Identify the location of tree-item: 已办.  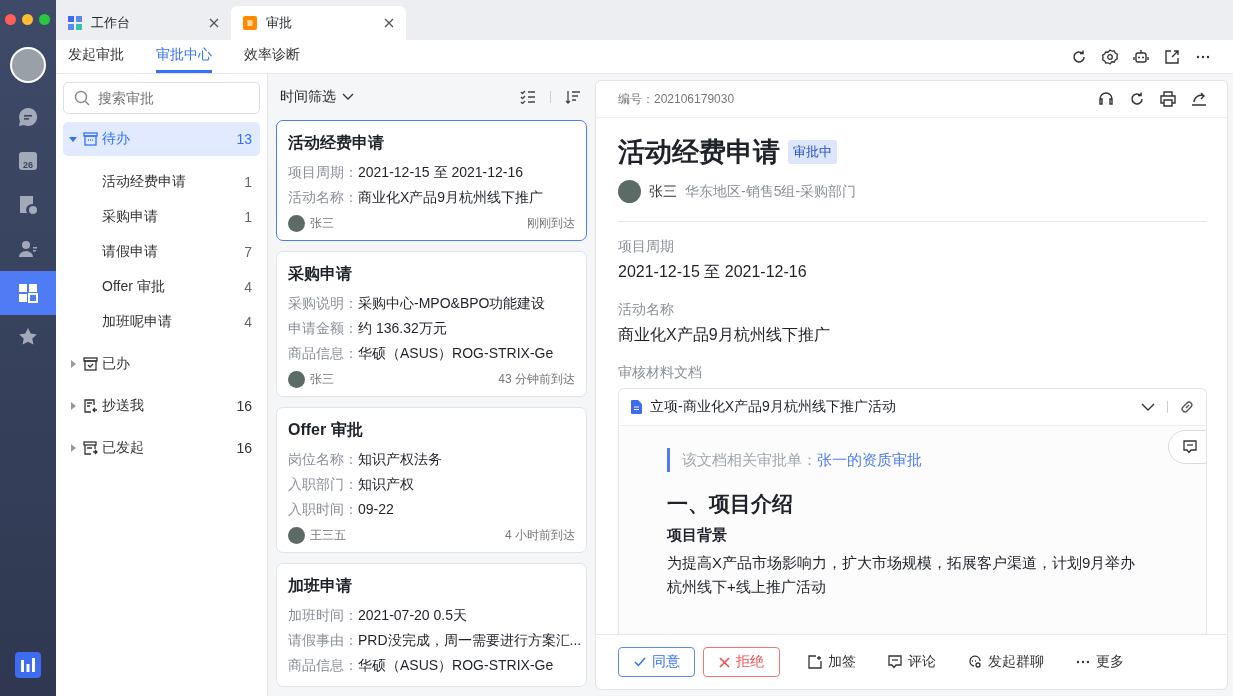
(161, 364).